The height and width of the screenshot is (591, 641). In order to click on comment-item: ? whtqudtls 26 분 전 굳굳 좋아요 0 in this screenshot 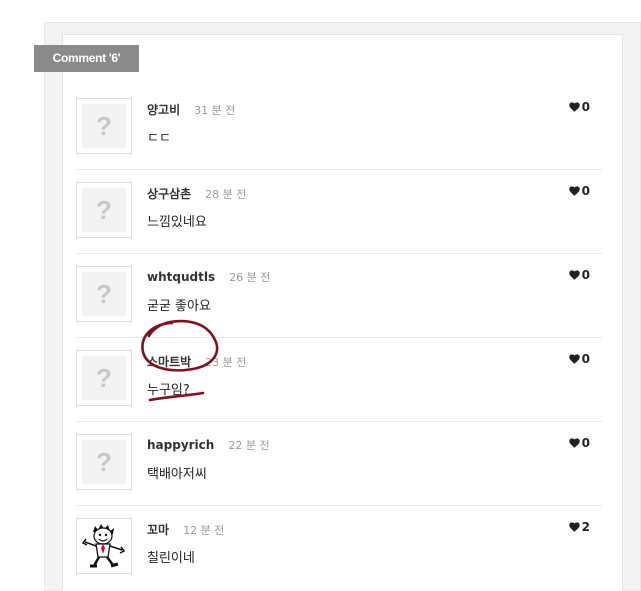, I will do `click(339, 296)`.